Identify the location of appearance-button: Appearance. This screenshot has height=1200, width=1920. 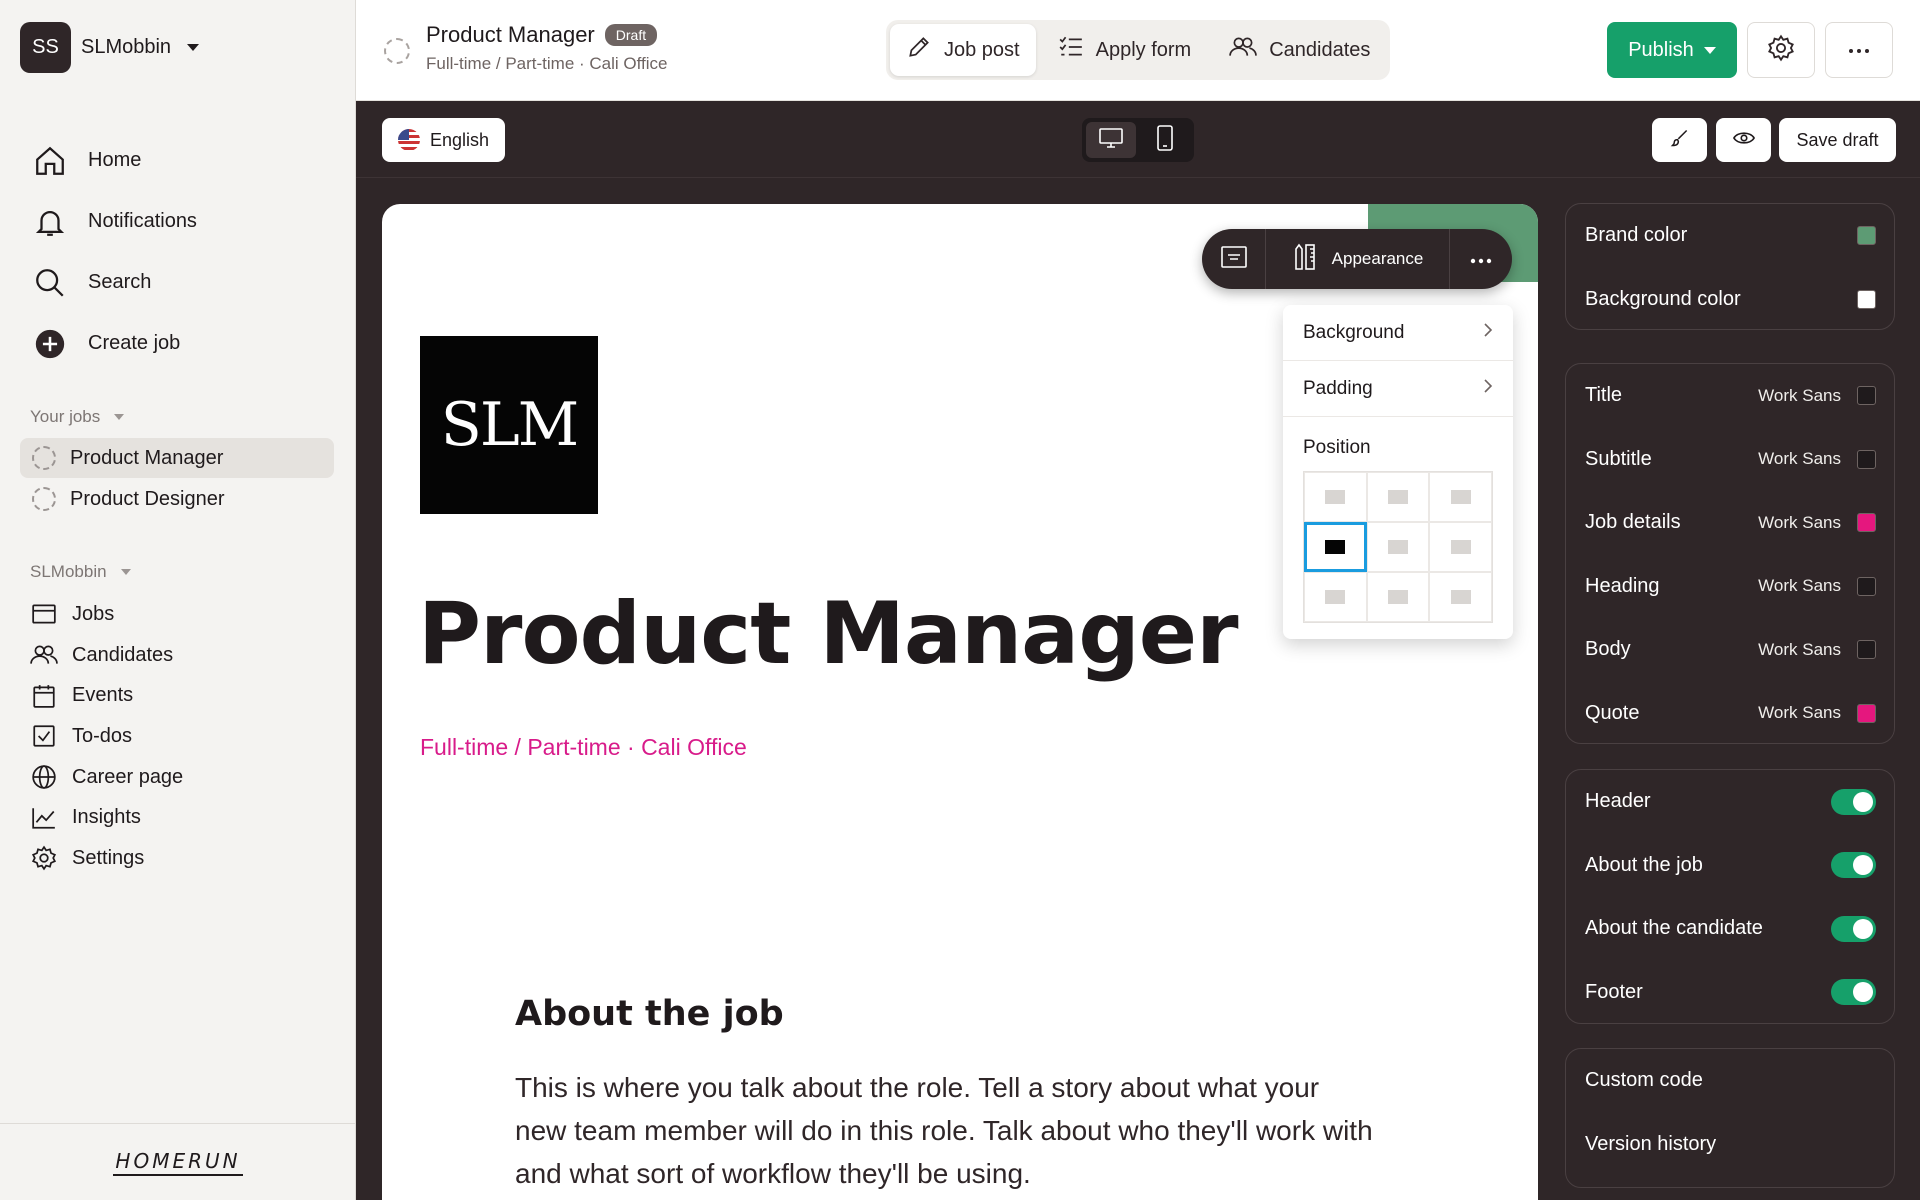
(1358, 259).